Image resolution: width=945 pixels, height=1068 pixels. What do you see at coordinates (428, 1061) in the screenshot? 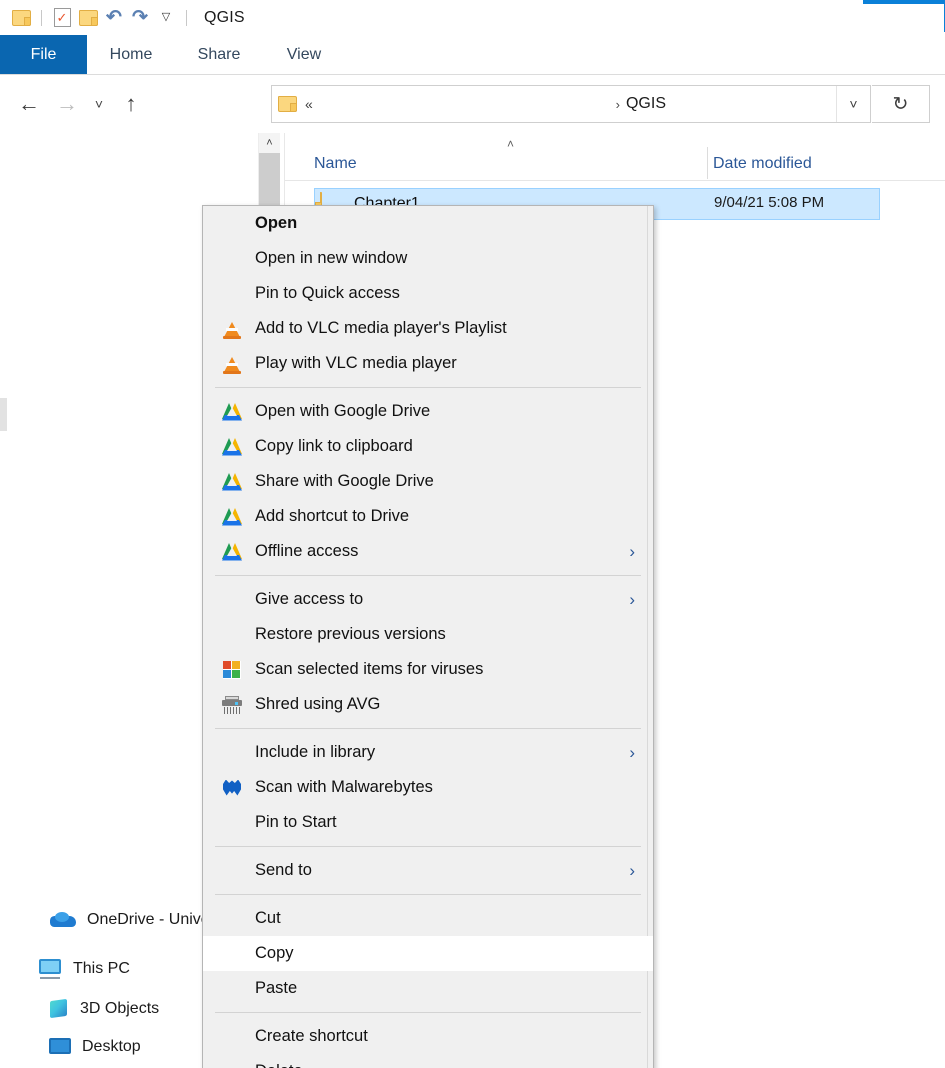
I see `menu-item-delete: Delete` at bounding box center [428, 1061].